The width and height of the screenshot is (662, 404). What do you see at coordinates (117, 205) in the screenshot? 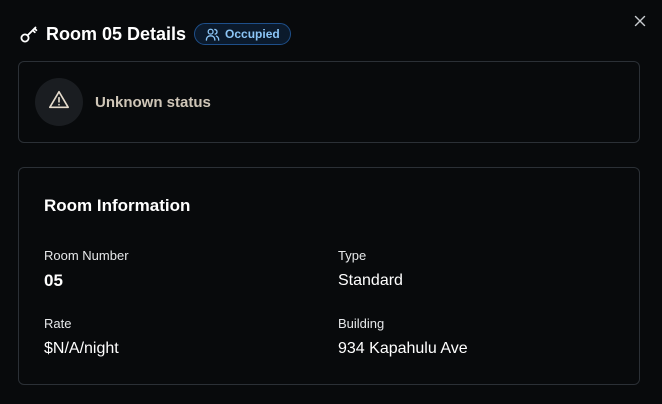
I see `section-title: Room Information` at bounding box center [117, 205].